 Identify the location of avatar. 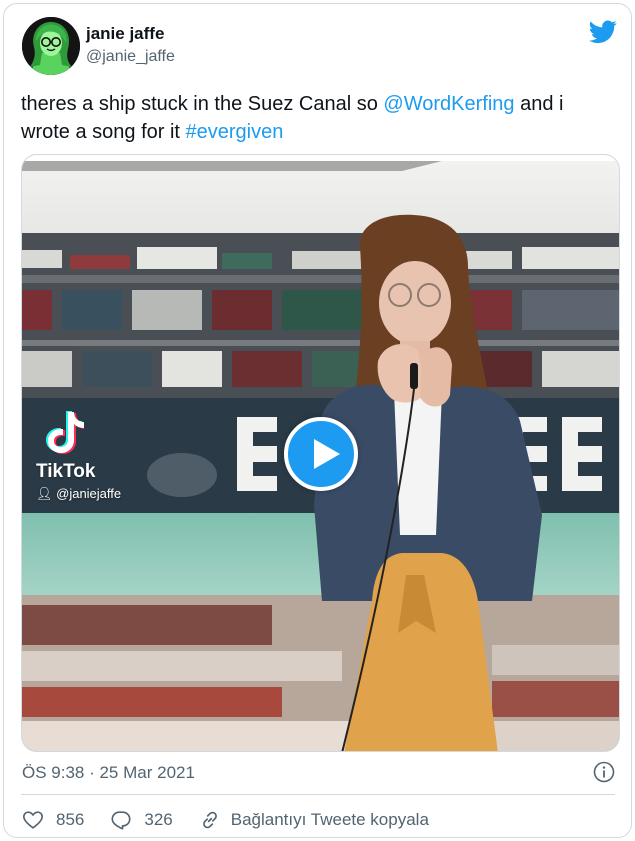
(51, 46).